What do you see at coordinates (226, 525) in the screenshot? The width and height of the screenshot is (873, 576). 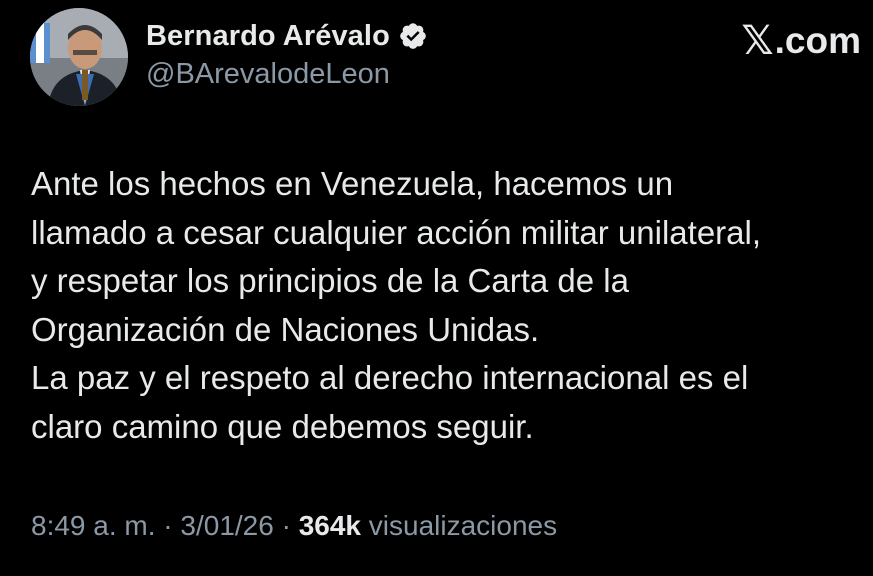 I see `post-date: 3/01/26` at bounding box center [226, 525].